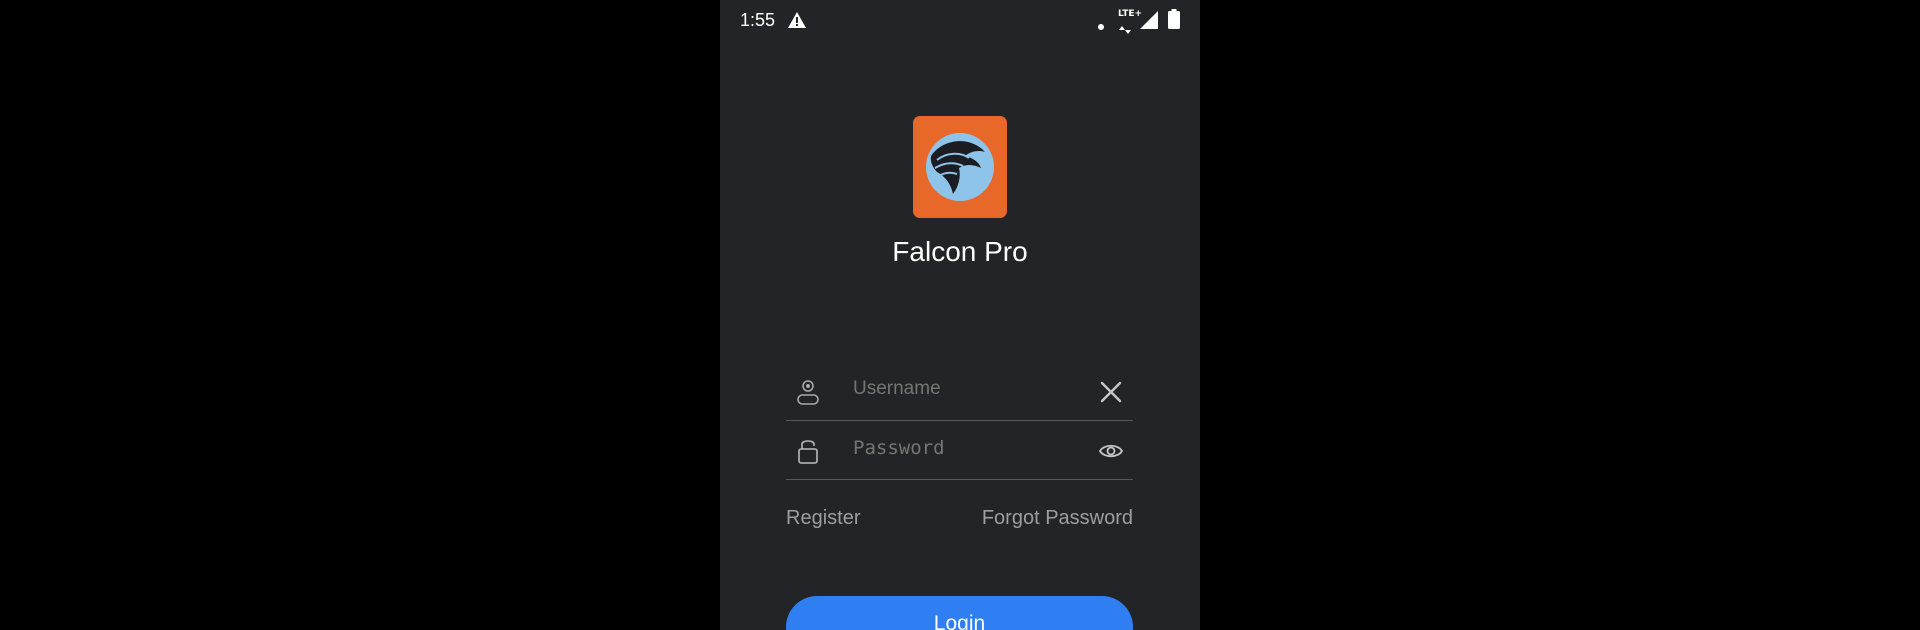 The width and height of the screenshot is (1920, 630). What do you see at coordinates (1101, 26) in the screenshot?
I see `notification-dot-icon` at bounding box center [1101, 26].